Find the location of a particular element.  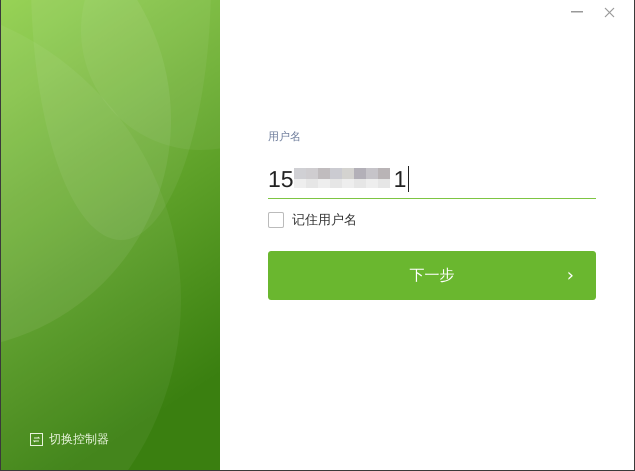

remember-username-checkbox: 记住用户名 is located at coordinates (432, 220).